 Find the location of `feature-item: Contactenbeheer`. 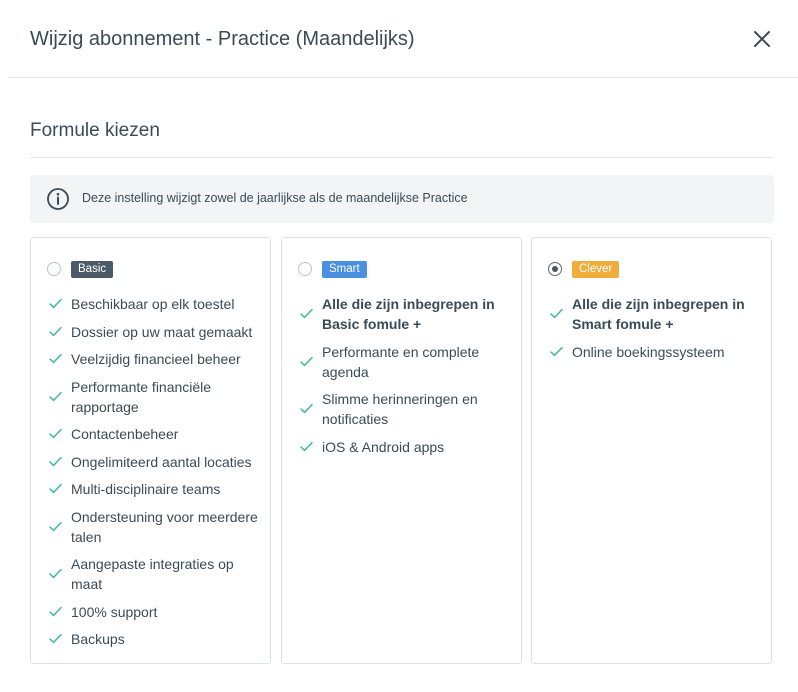

feature-item: Contactenbeheer is located at coordinates (153, 434).